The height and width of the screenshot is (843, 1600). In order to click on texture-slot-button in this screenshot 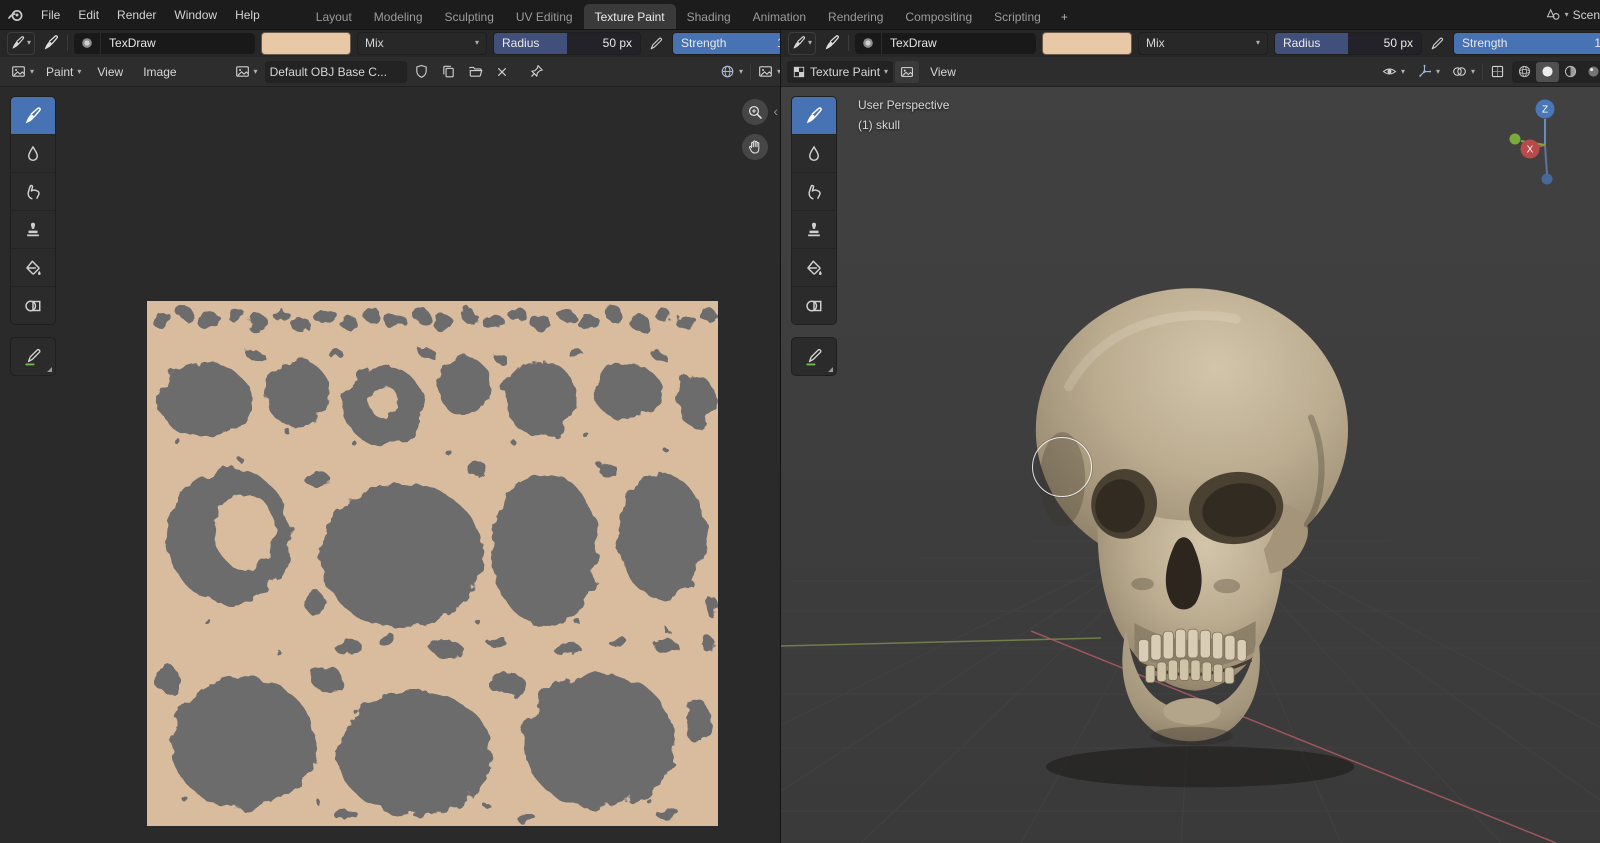, I will do `click(907, 71)`.